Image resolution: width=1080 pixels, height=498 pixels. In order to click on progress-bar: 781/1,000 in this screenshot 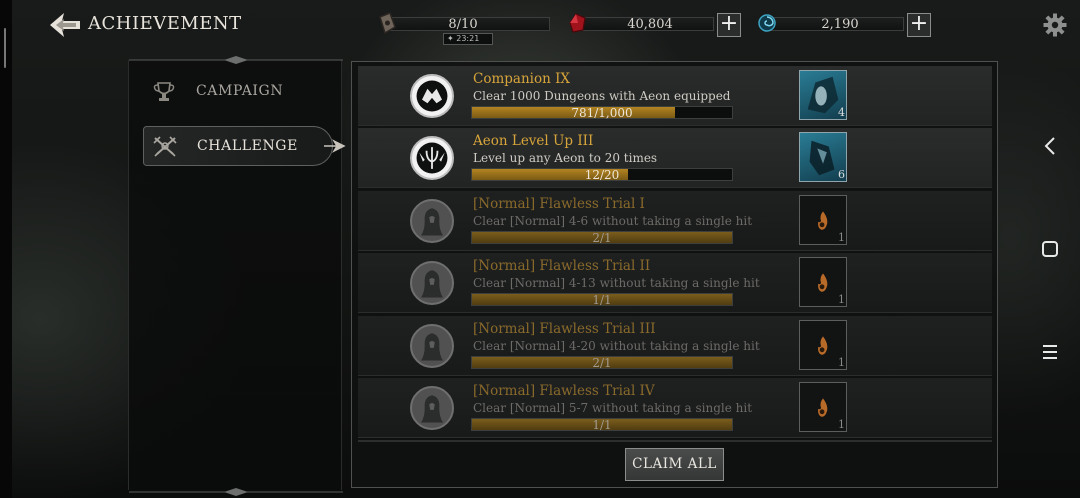, I will do `click(602, 113)`.